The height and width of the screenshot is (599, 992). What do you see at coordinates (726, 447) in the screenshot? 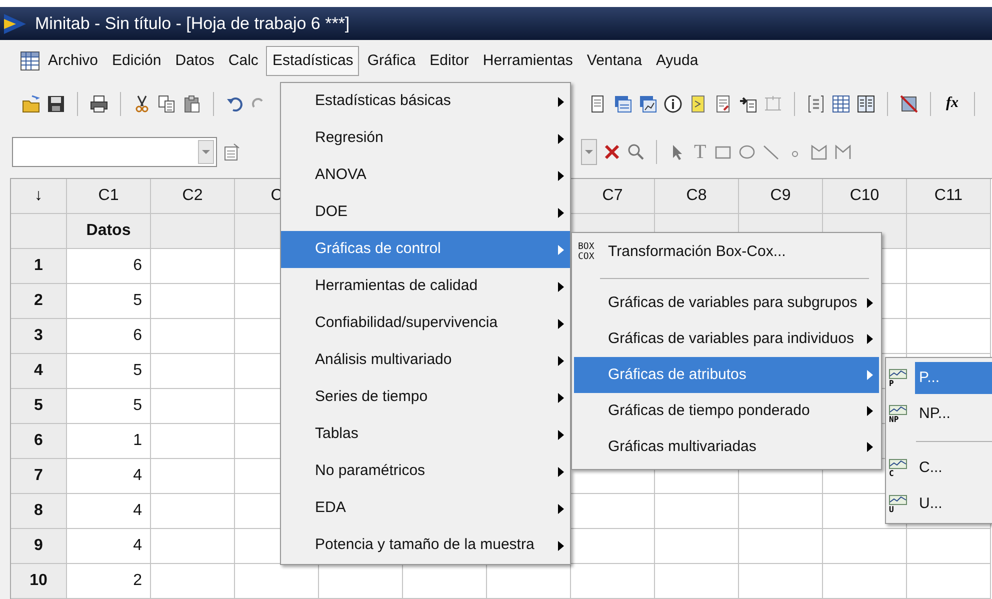
I see `menu-item: Gráficas multivariadas` at bounding box center [726, 447].